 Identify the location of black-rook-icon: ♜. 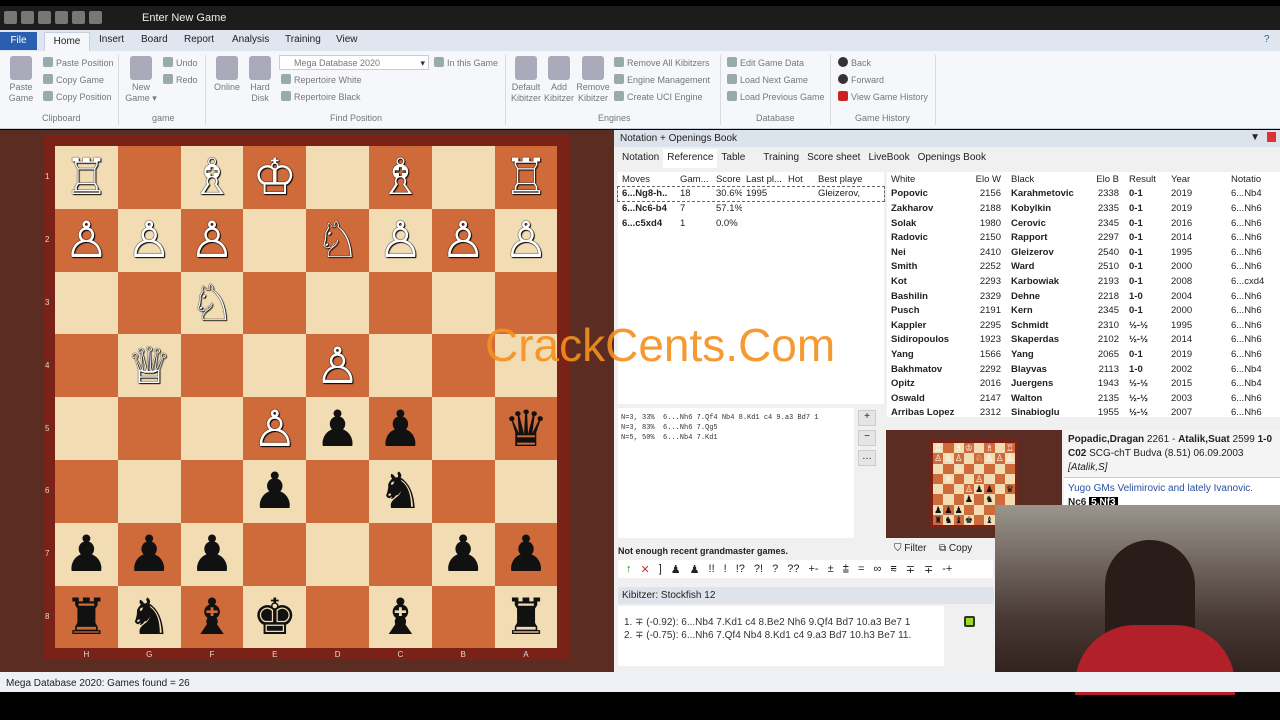
(526, 617).